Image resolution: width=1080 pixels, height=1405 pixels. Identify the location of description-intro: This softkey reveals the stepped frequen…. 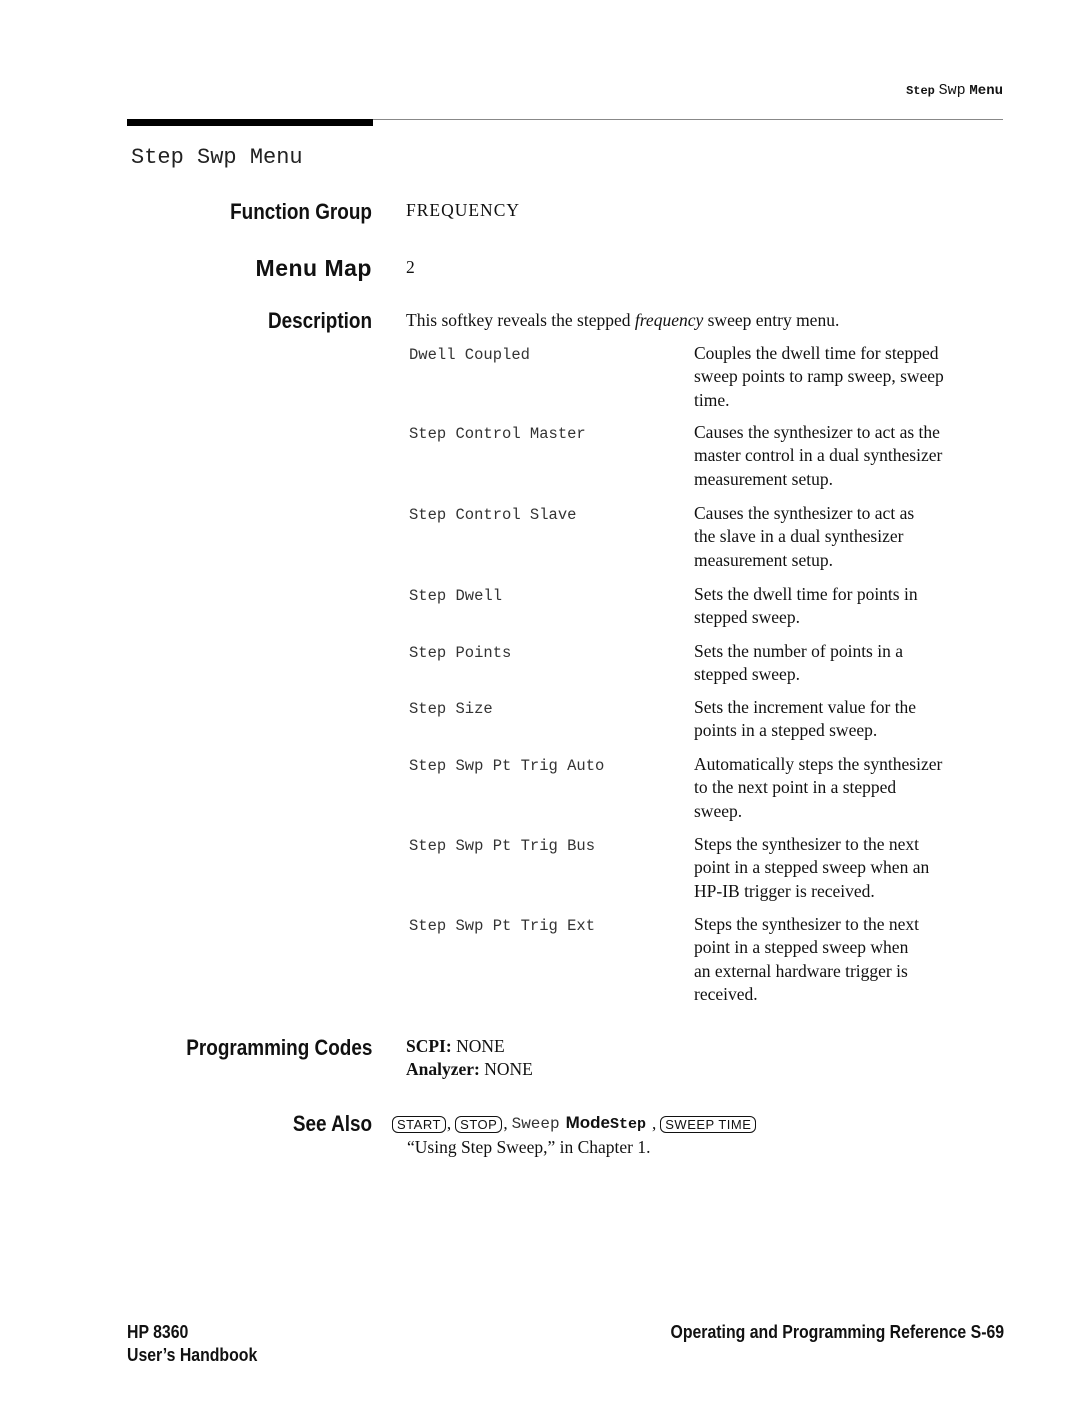
(622, 320).